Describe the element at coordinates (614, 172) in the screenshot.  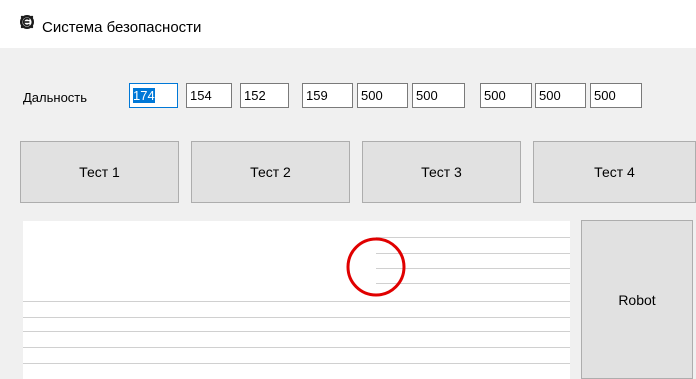
I see `test-4-button: Тест 4` at that location.